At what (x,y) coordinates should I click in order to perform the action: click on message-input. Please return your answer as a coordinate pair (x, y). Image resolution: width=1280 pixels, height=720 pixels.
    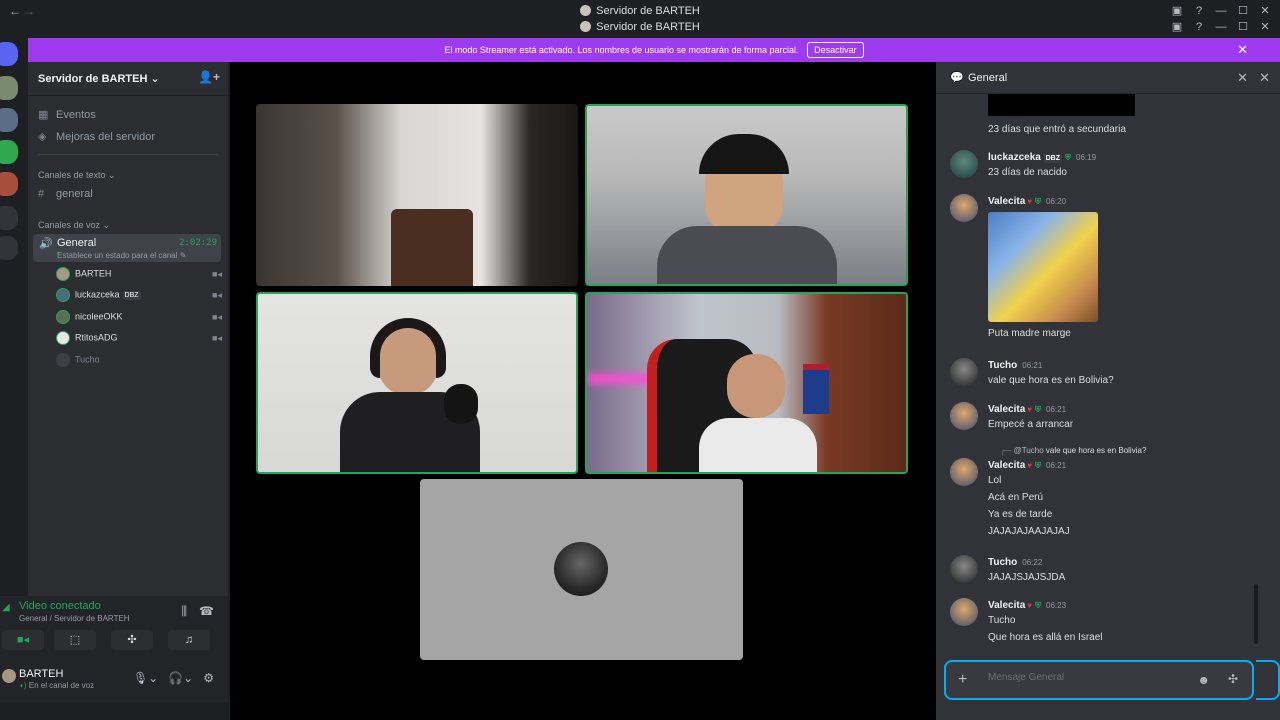
    Looking at the image, I should click on (1088, 677).